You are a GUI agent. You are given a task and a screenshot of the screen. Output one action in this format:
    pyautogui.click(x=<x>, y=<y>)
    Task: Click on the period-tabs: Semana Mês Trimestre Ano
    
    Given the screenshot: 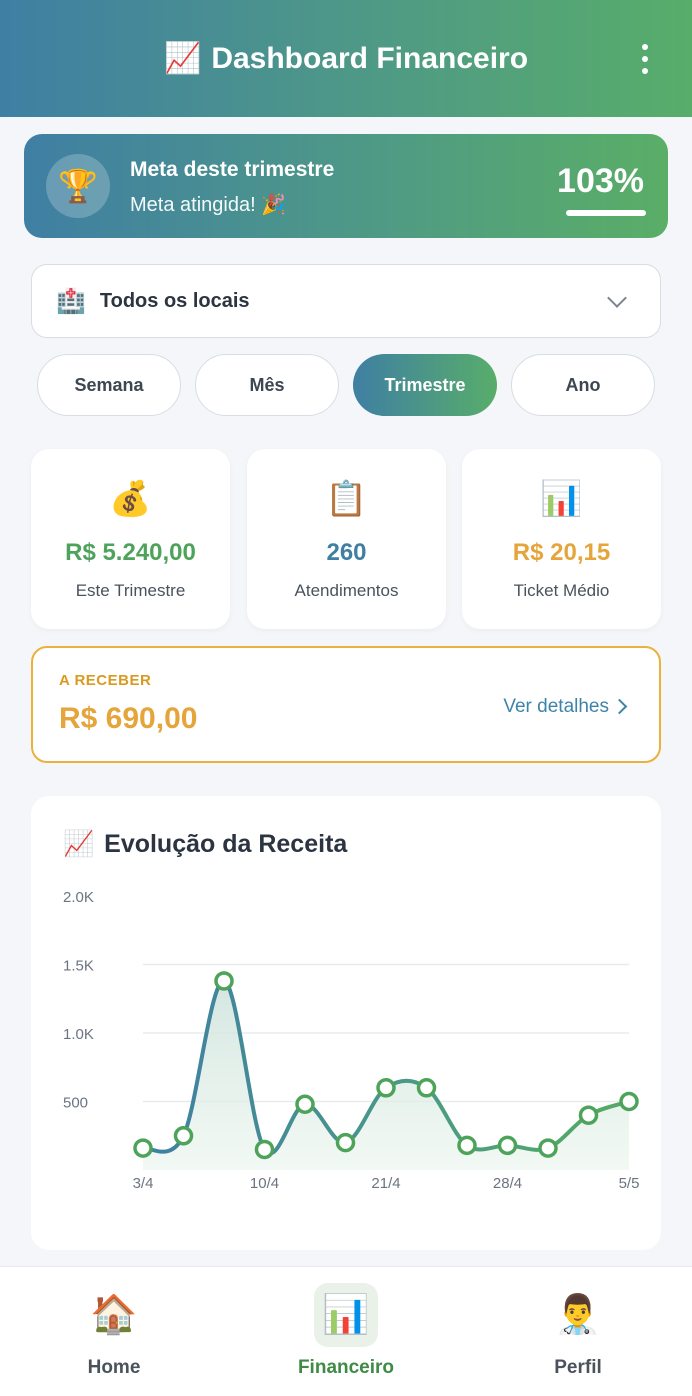 What is the action you would take?
    pyautogui.click(x=347, y=385)
    